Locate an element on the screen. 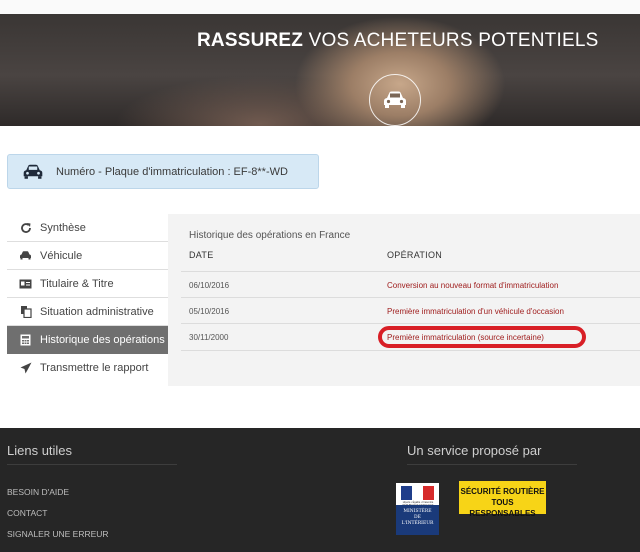  footer-links-title: Liens utiles is located at coordinates (40, 450).